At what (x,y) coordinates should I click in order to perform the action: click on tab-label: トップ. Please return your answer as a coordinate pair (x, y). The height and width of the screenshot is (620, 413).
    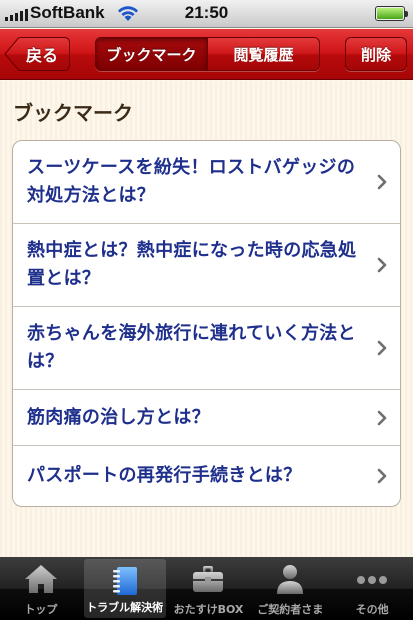
    Looking at the image, I should click on (41, 609).